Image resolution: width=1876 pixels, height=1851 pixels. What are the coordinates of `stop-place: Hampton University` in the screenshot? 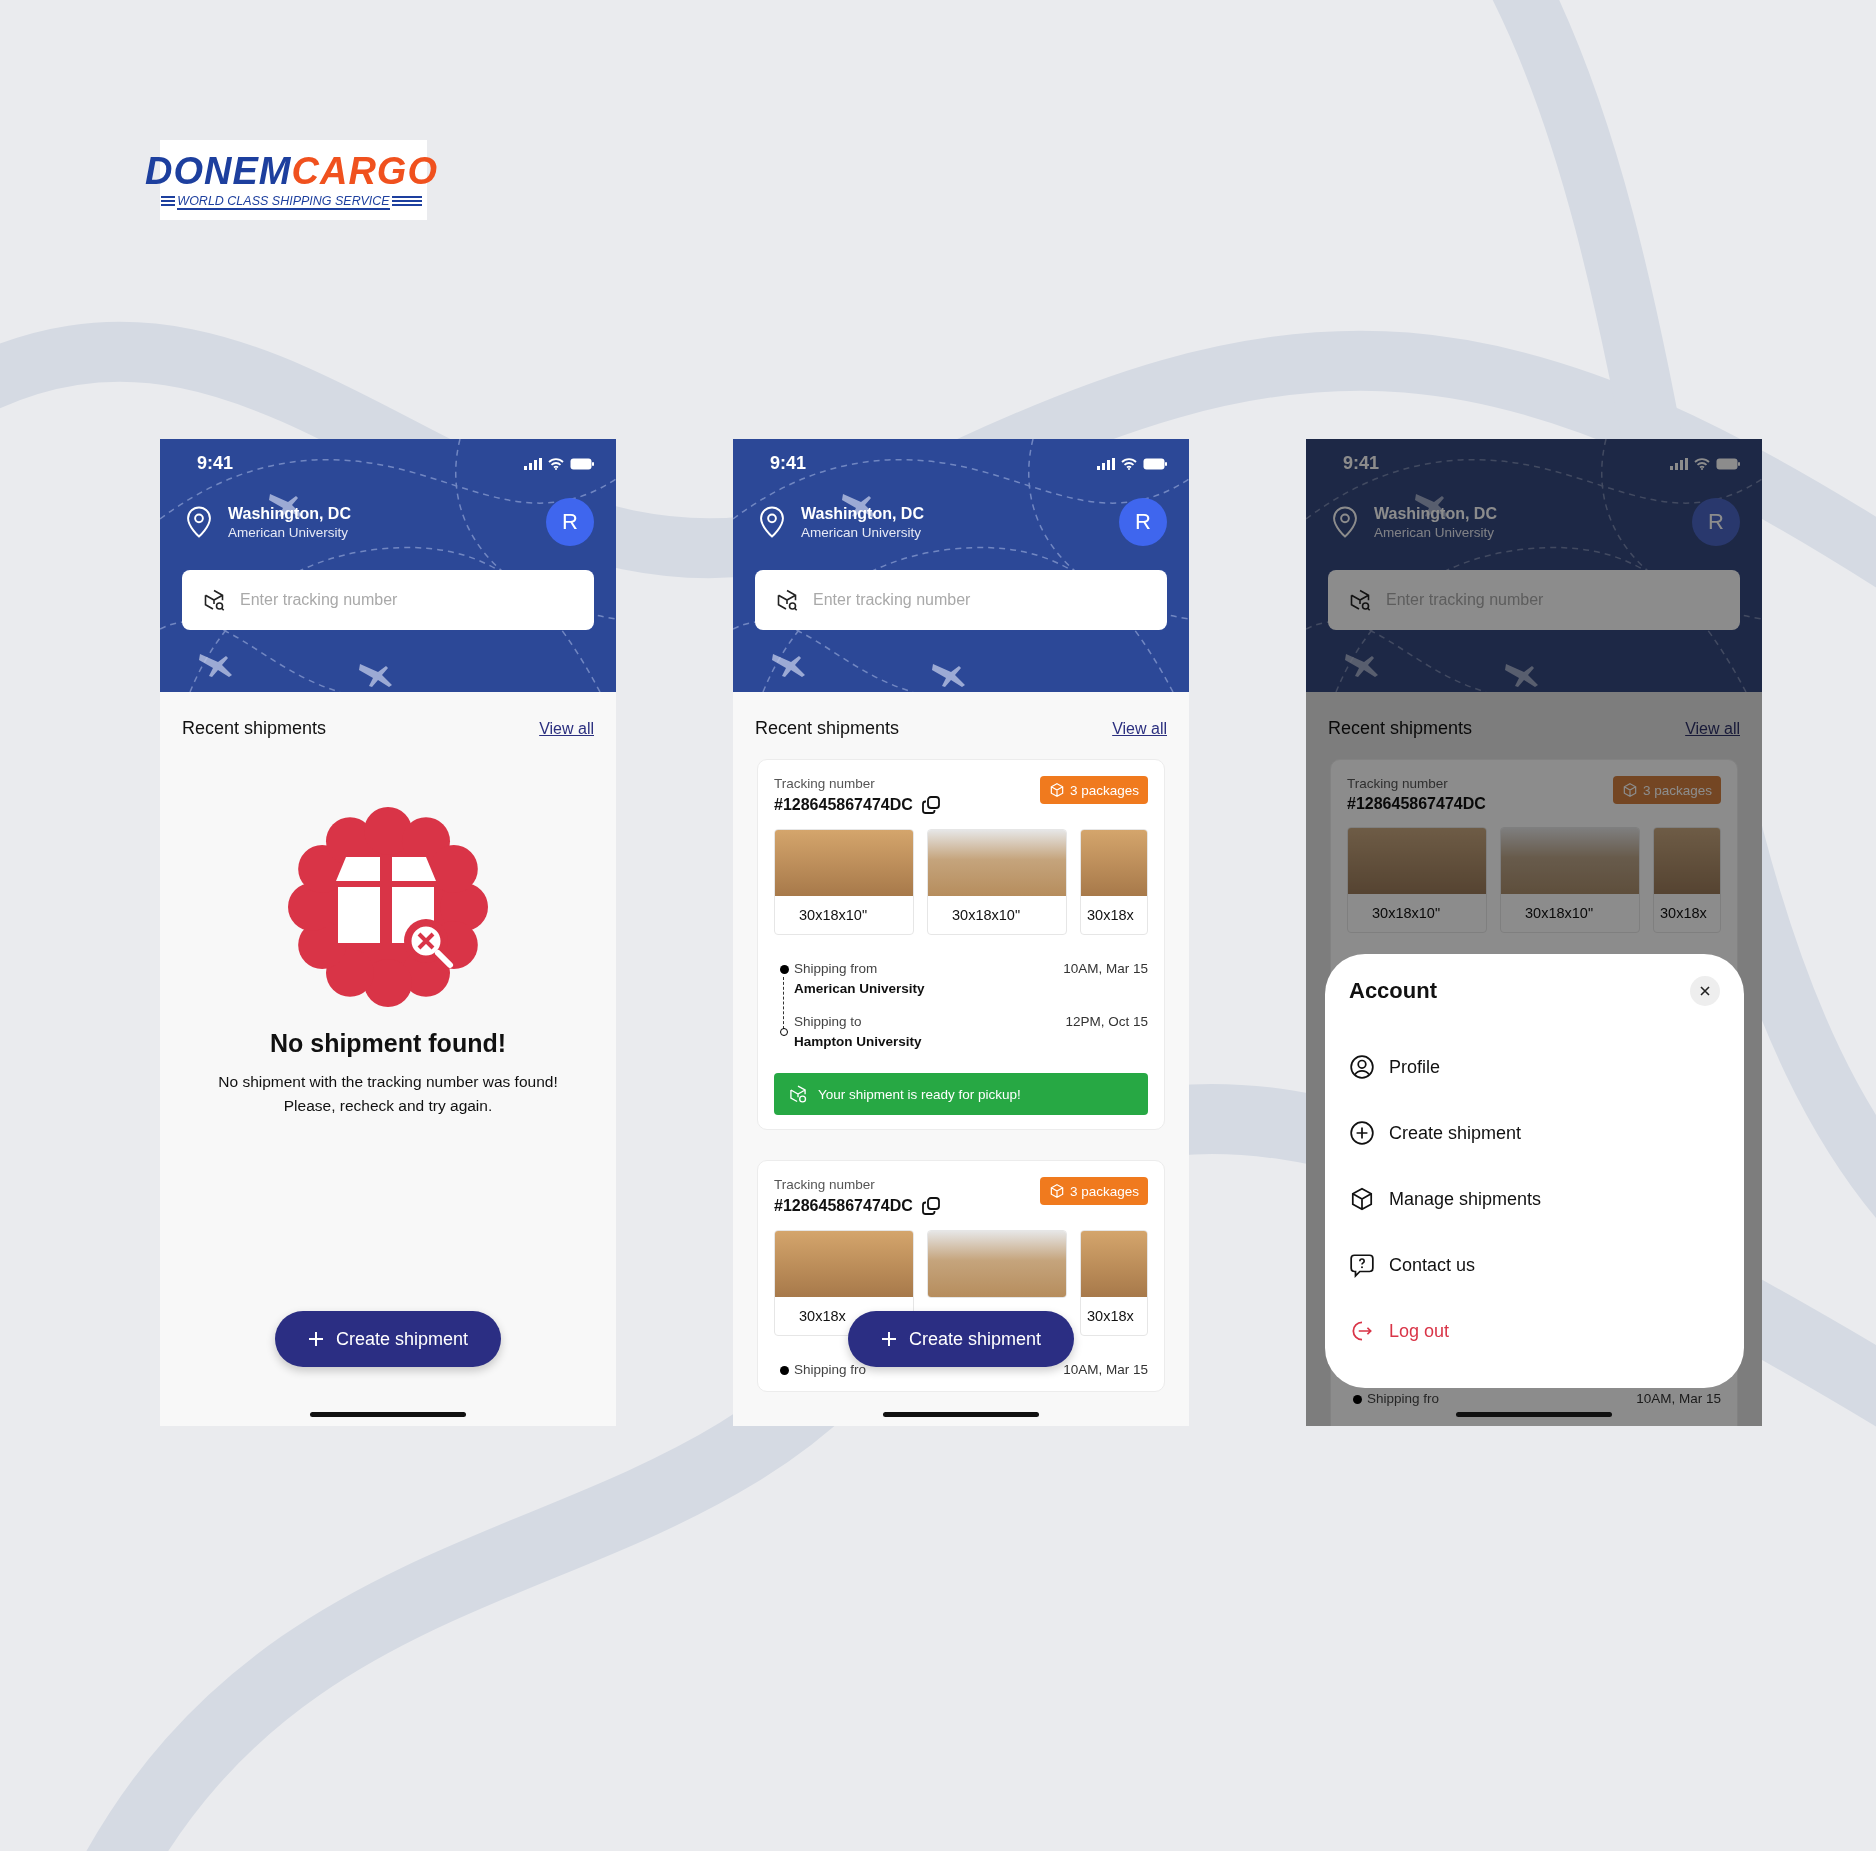 It's located at (858, 1041).